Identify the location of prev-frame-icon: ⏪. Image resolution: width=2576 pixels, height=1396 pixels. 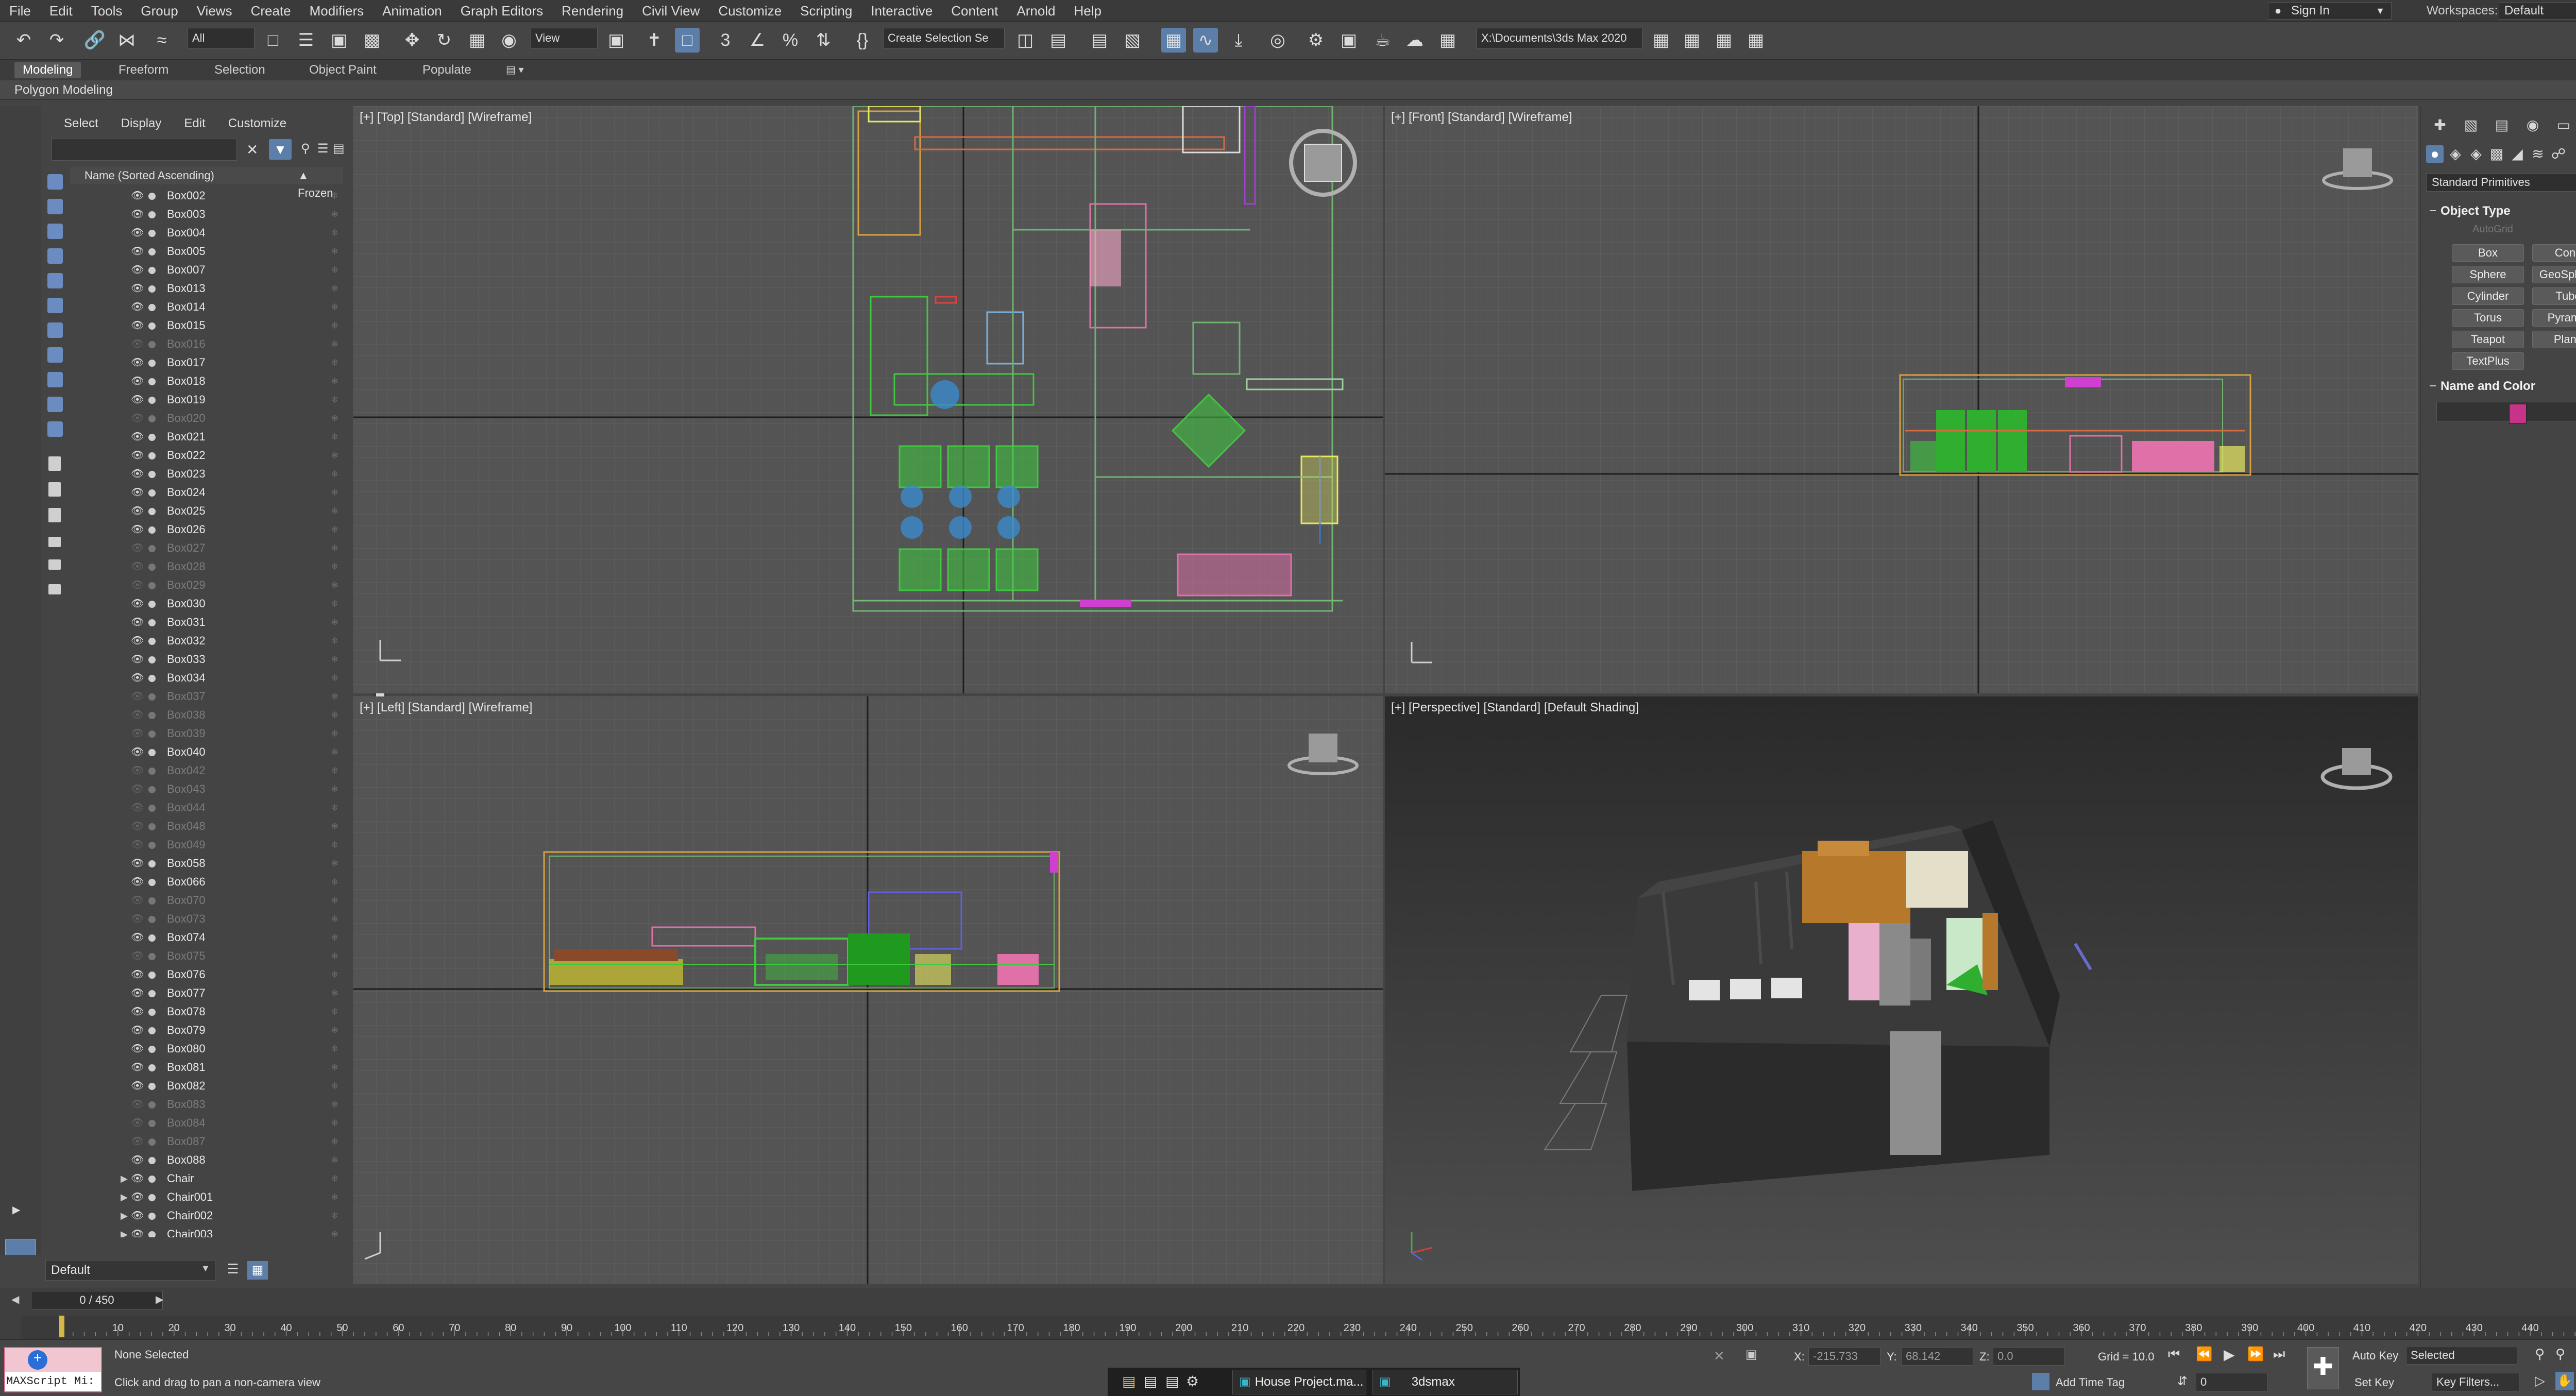
(2204, 1354).